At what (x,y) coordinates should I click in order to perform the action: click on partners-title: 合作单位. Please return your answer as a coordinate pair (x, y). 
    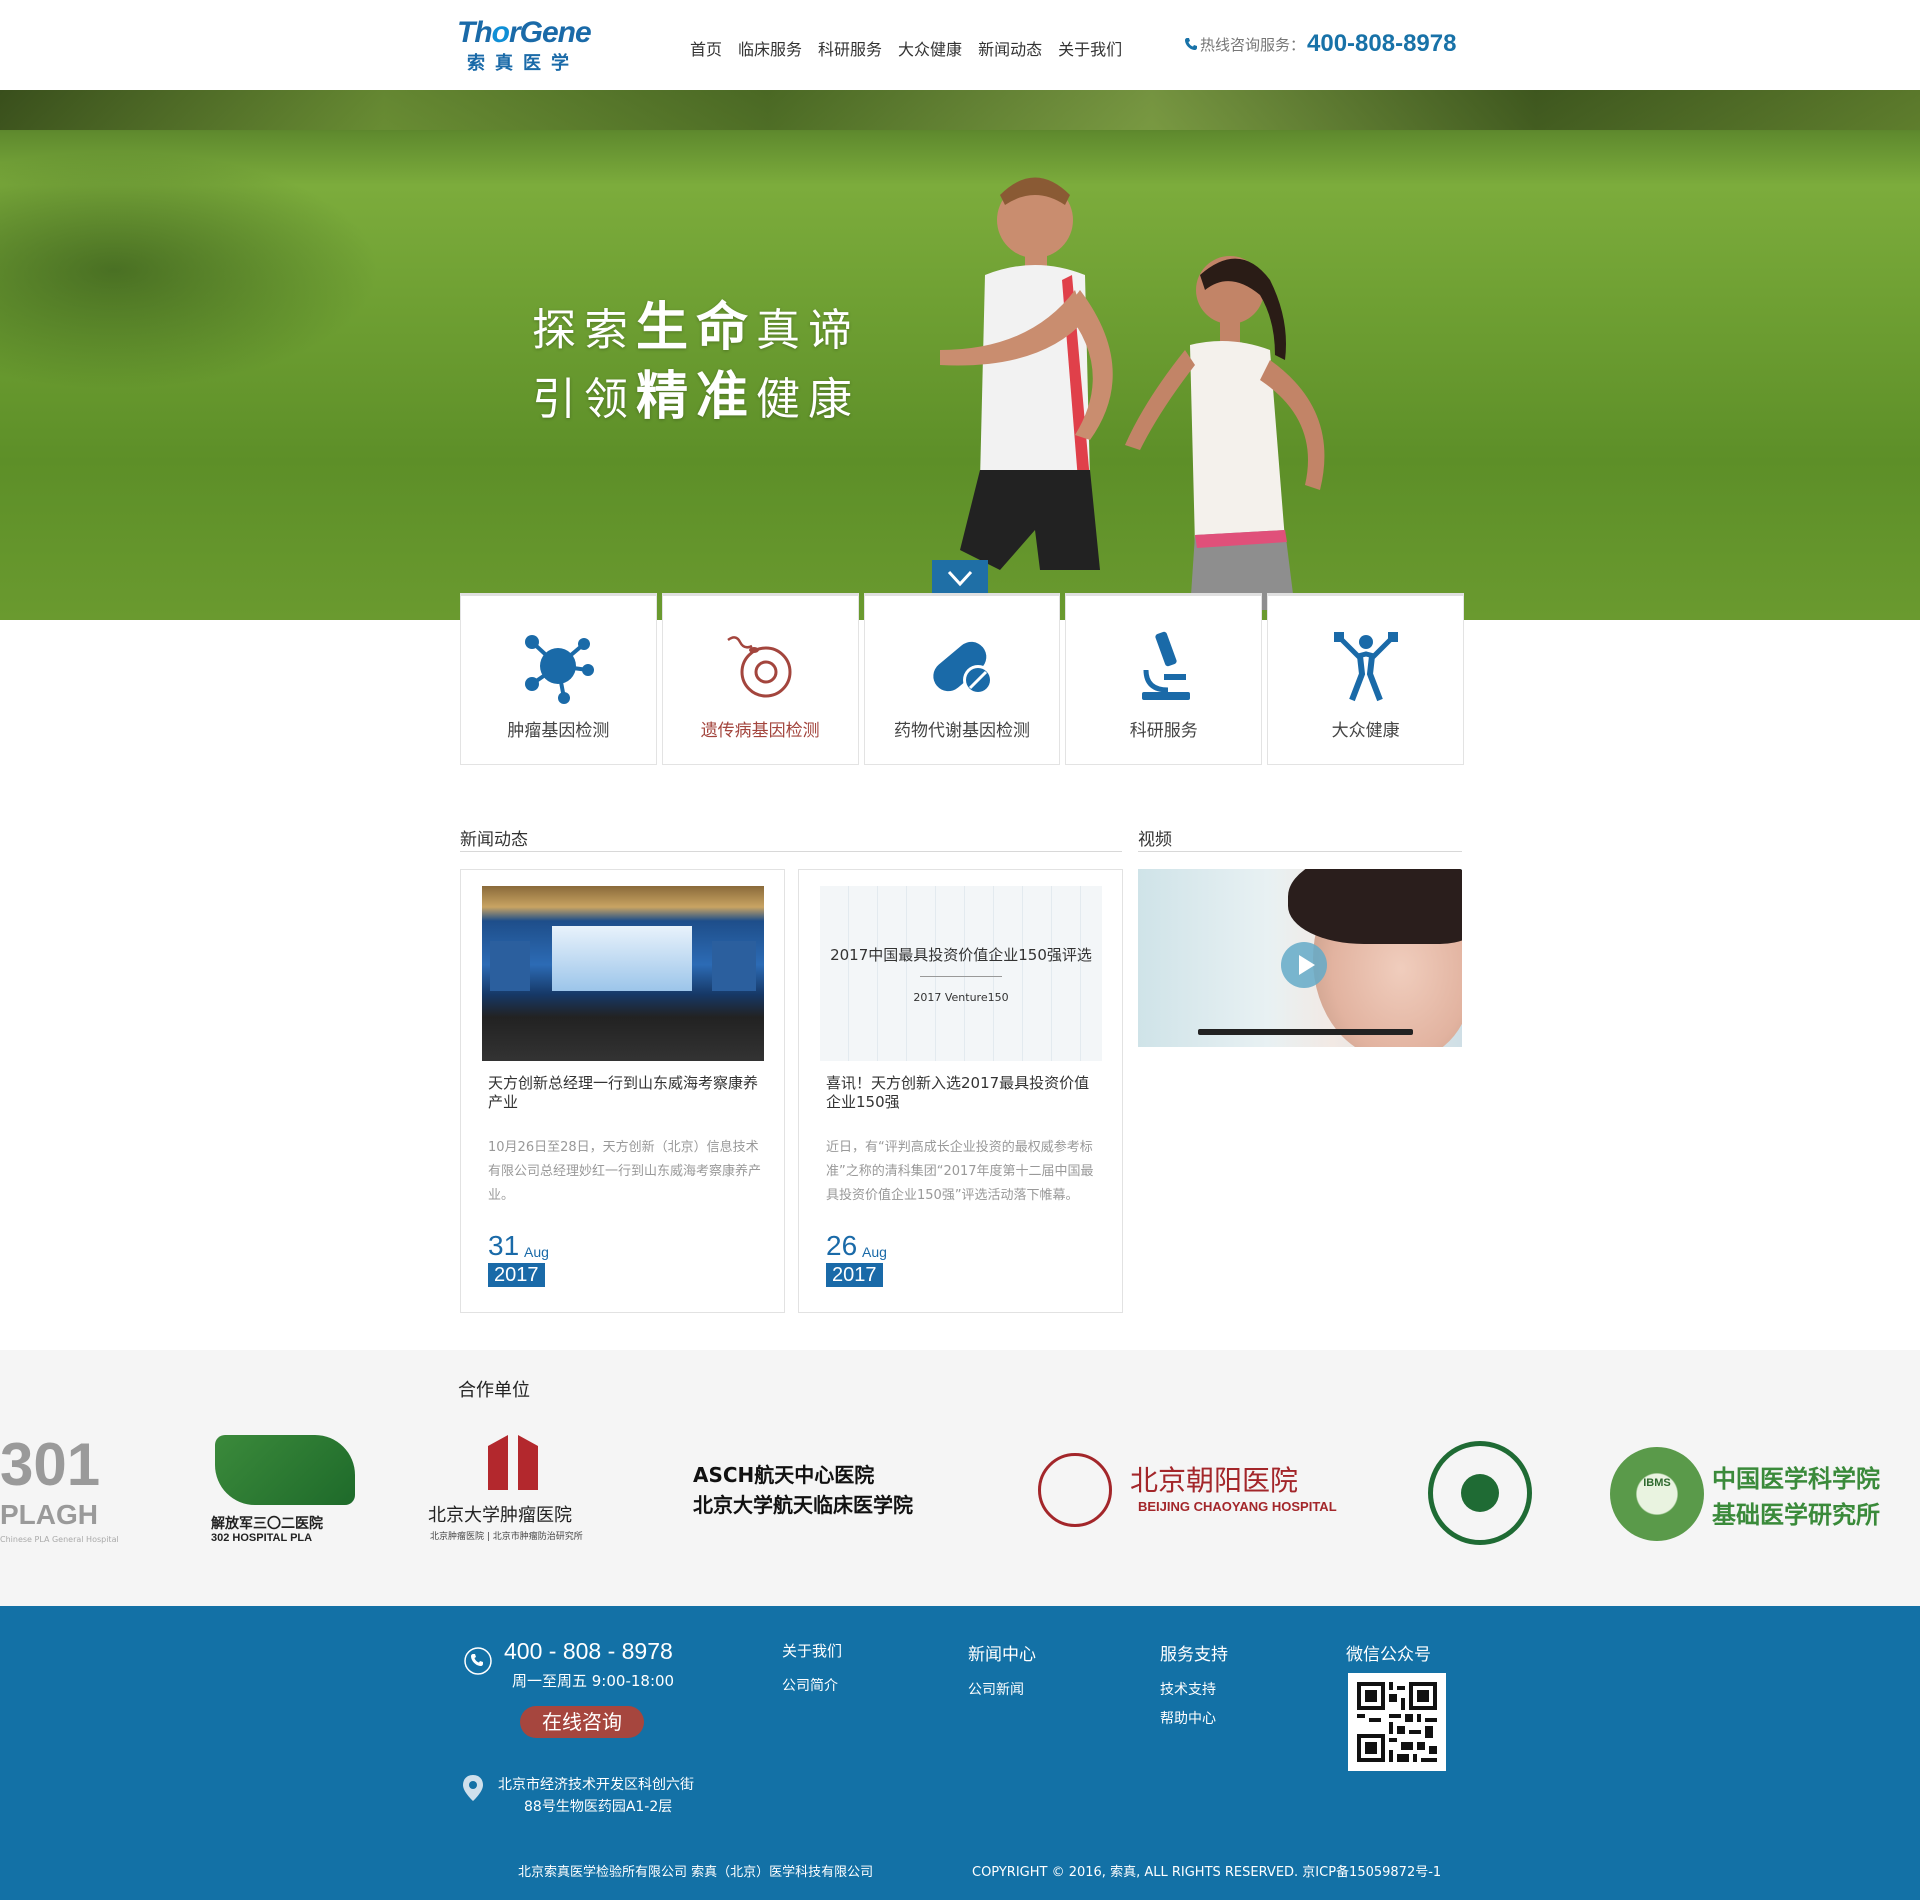
    Looking at the image, I should click on (494, 1390).